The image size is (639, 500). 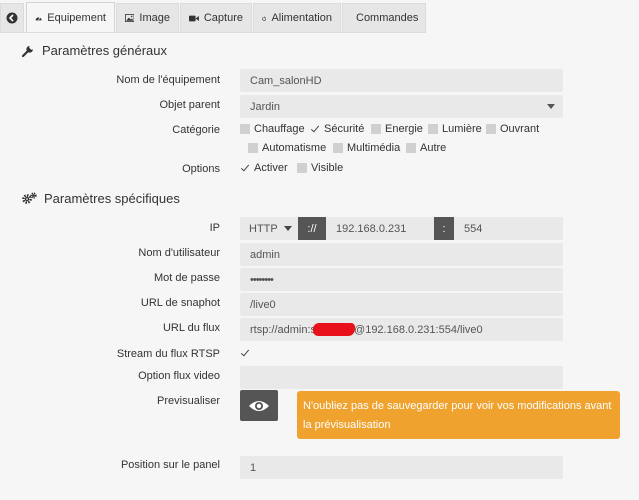 What do you see at coordinates (214, 228) in the screenshot?
I see `ip-label: IP` at bounding box center [214, 228].